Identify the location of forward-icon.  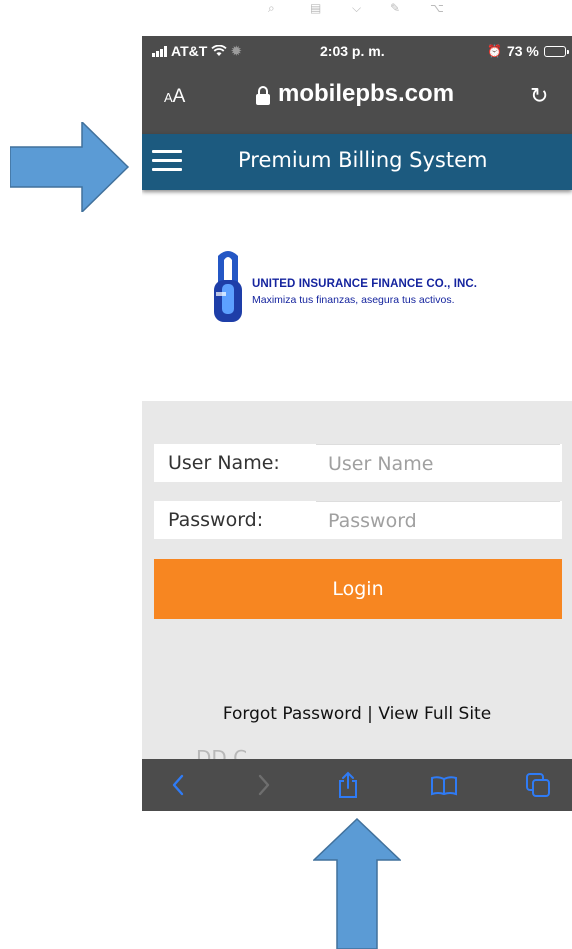
(264, 785).